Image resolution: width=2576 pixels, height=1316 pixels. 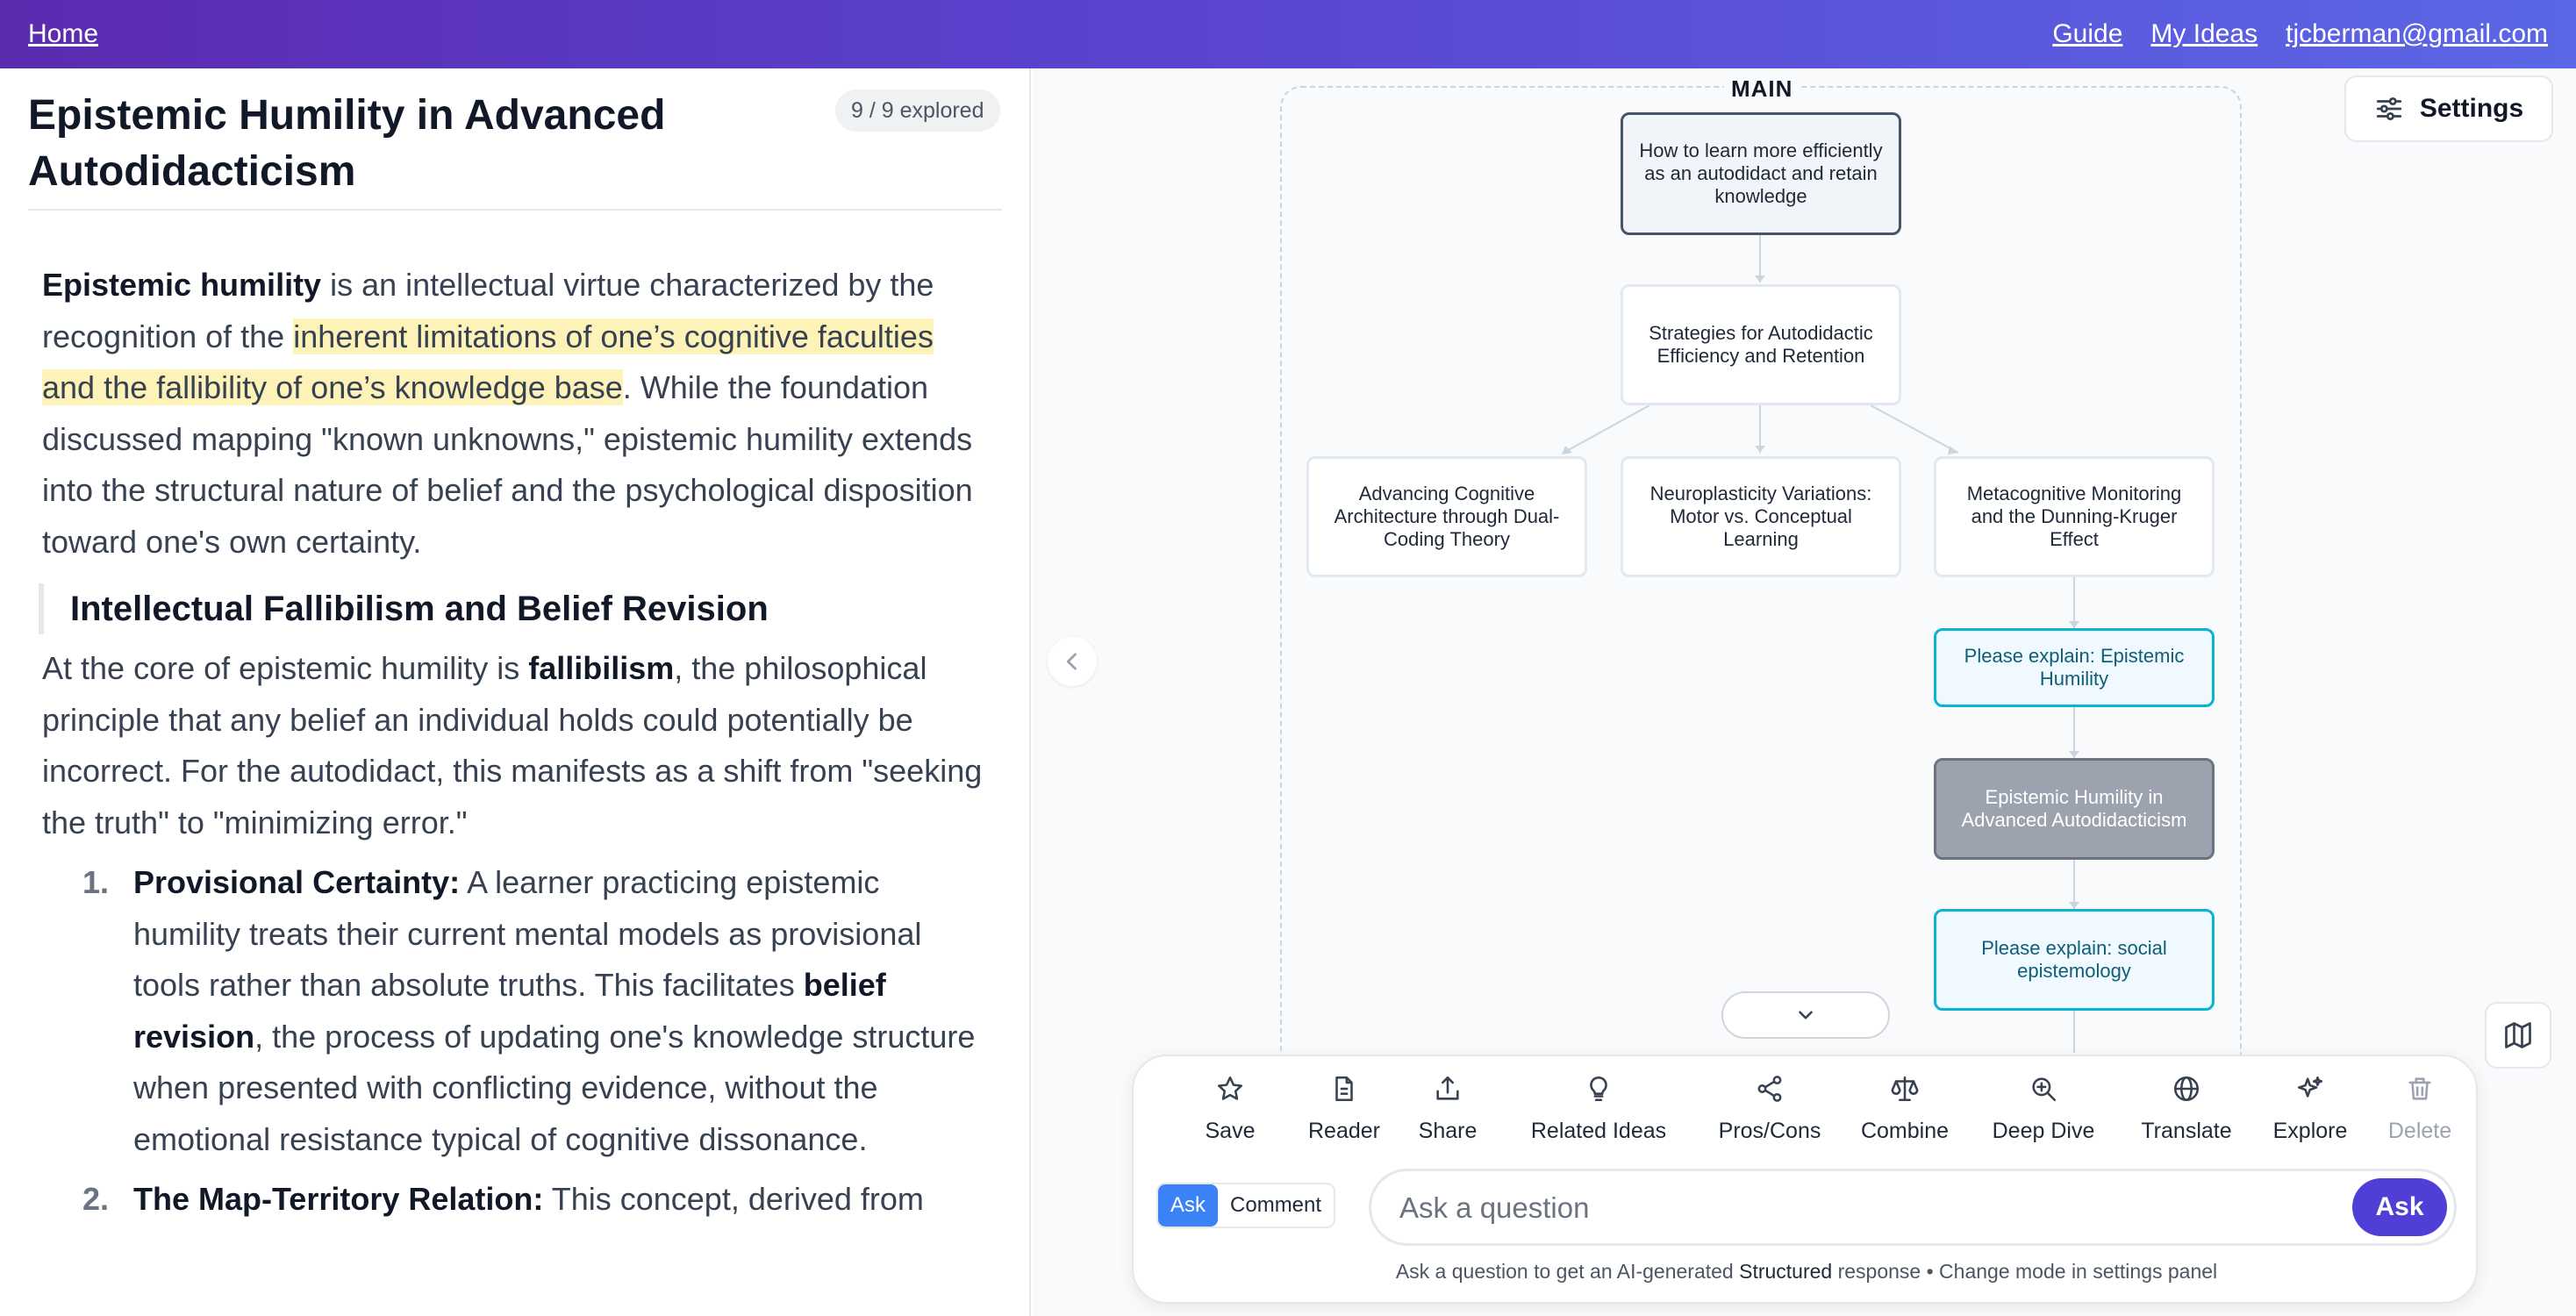 I want to click on globe-icon, so click(x=2186, y=1089).